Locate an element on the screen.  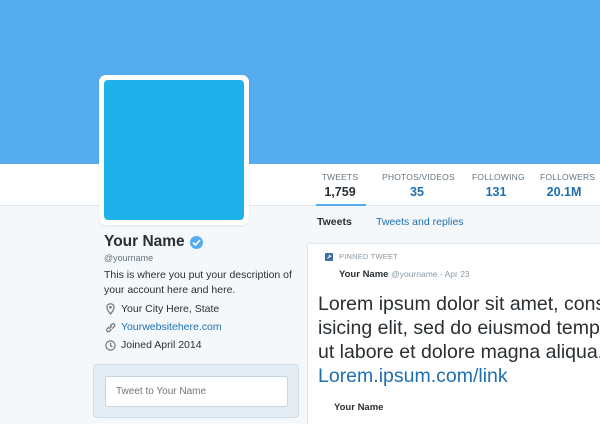
pinned-text: PINNED TWEET is located at coordinates (368, 256).